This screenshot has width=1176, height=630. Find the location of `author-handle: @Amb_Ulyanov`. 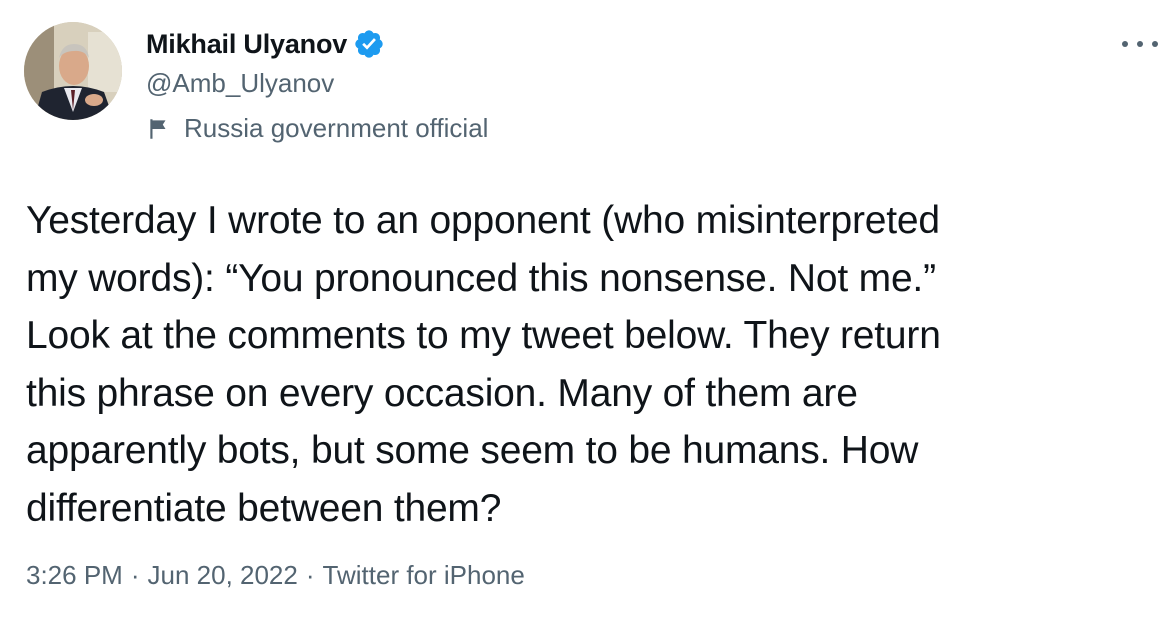

author-handle: @Amb_Ulyanov is located at coordinates (240, 83).